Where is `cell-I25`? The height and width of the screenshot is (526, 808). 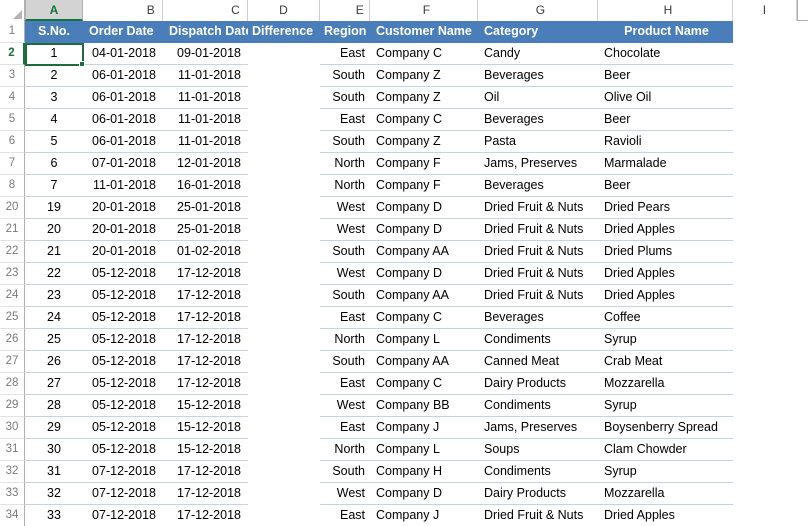
cell-I25 is located at coordinates (765, 318).